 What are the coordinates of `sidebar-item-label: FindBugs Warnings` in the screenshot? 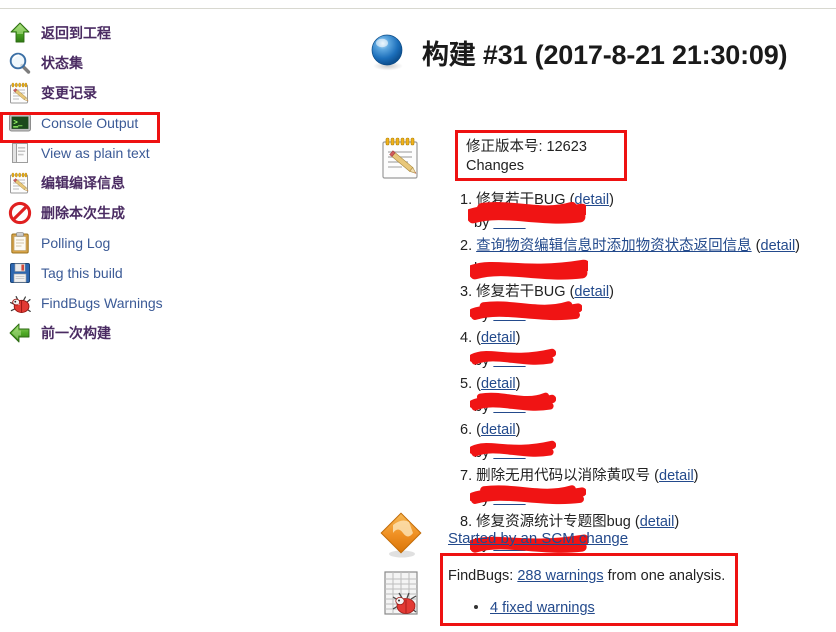 It's located at (102, 303).